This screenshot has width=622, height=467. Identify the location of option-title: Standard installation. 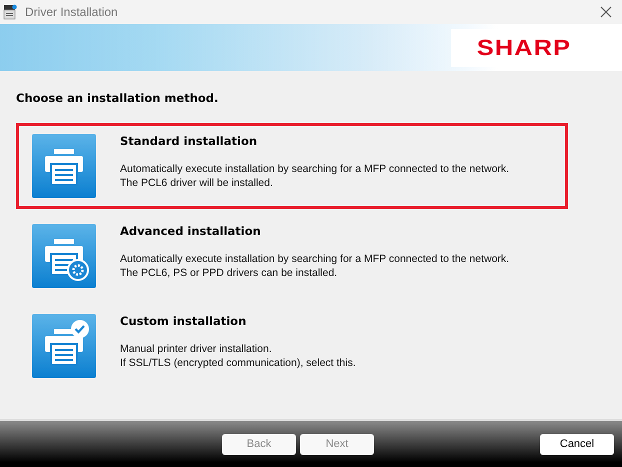
(189, 141).